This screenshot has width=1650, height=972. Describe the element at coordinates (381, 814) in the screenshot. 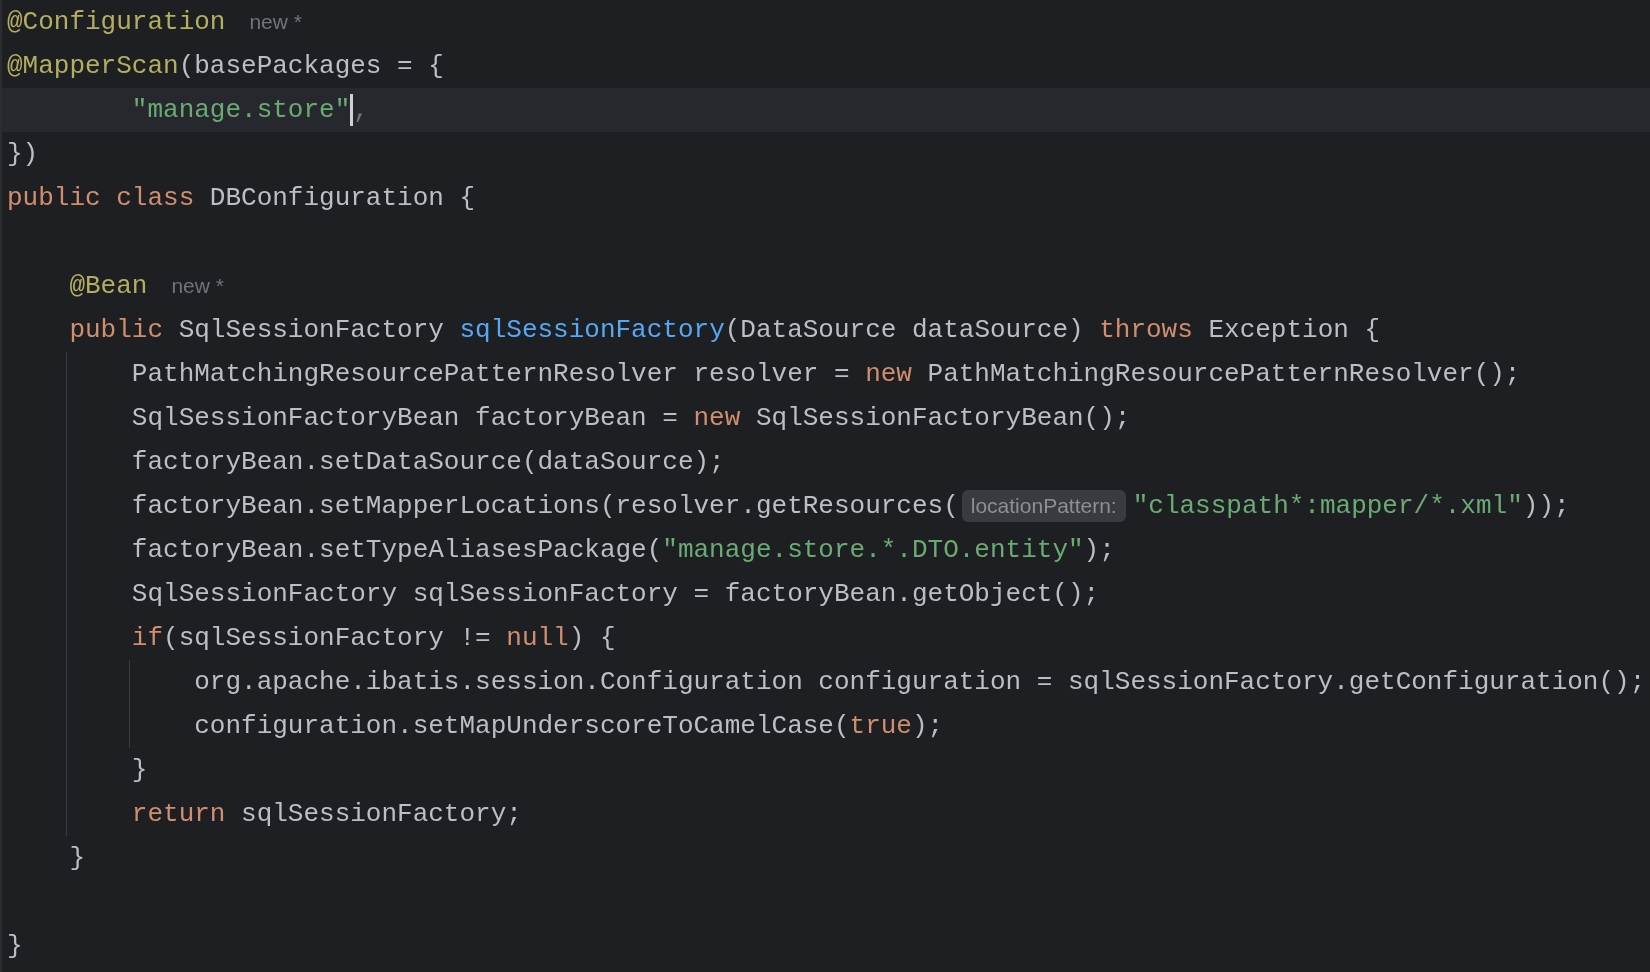

I see `code-text: sqlSessionFactory;` at that location.